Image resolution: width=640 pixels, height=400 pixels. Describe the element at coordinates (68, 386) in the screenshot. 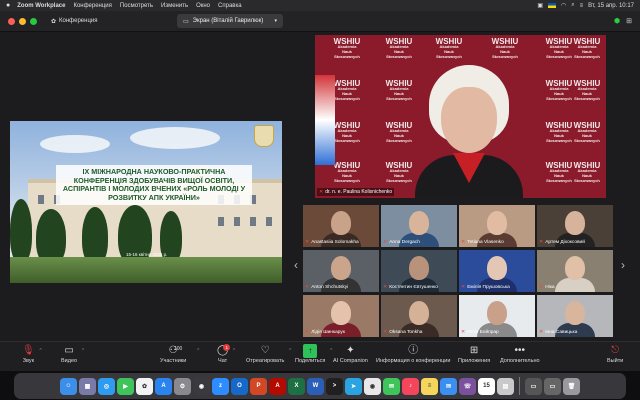

I see `finder-icon: ☺` at that location.